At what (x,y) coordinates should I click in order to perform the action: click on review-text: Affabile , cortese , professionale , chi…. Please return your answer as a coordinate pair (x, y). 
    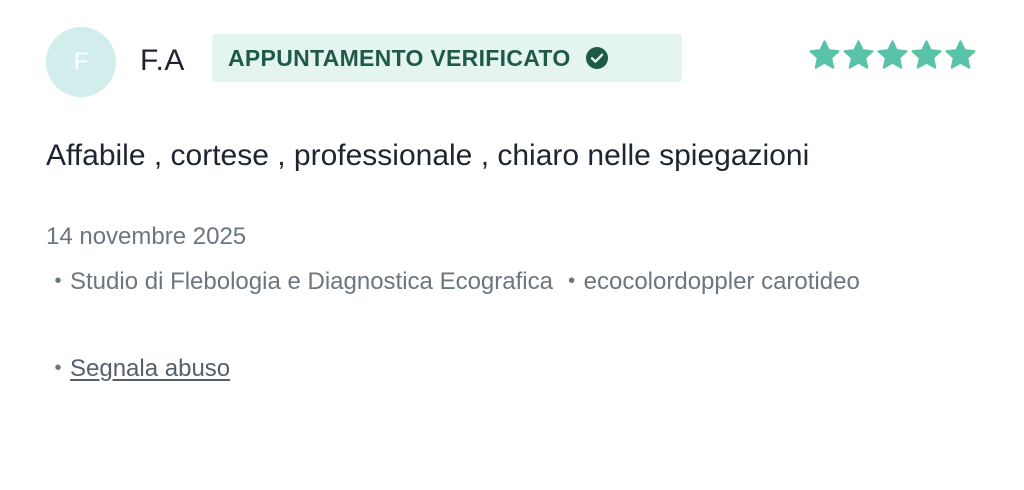
    Looking at the image, I should click on (428, 155).